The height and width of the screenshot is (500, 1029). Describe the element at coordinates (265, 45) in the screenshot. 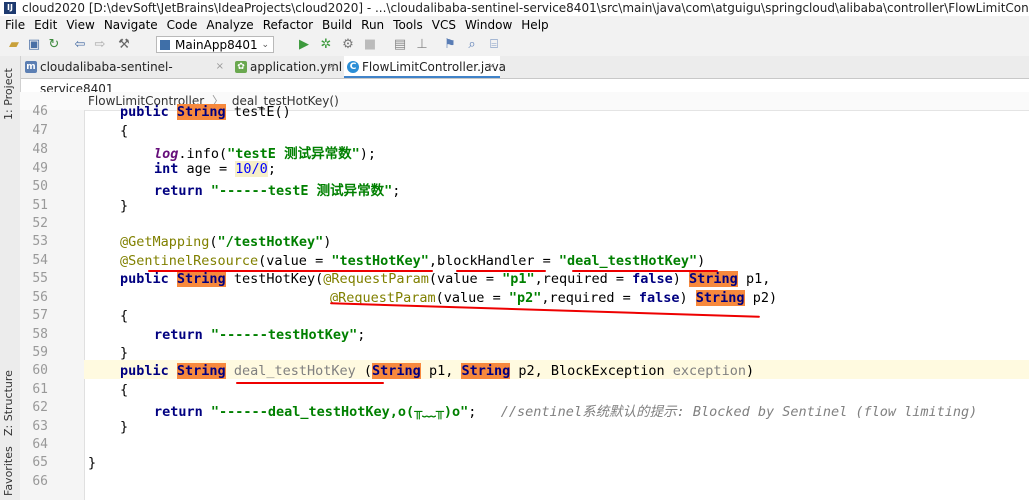

I see `chevron-down-icon: ⌄` at that location.